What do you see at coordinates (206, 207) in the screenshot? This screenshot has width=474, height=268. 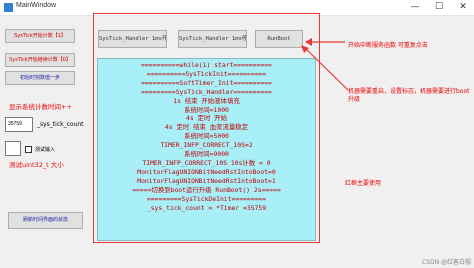 I see `log-line: _sys_tick_count = *Timer =35759` at bounding box center [206, 207].